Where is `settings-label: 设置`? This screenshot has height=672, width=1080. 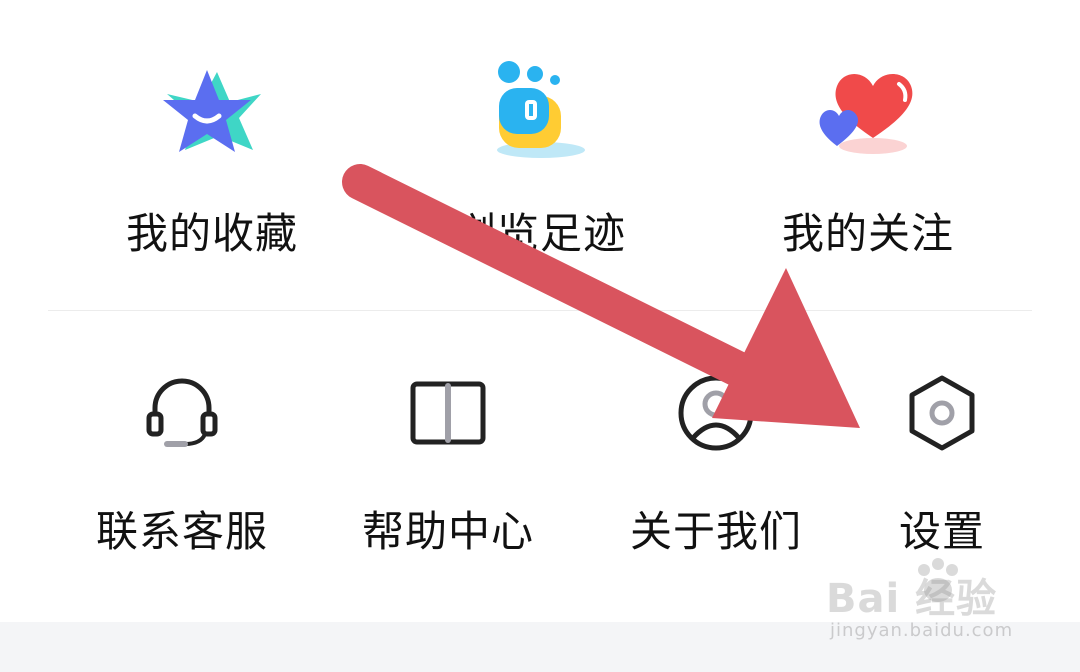
settings-label: 设置 is located at coordinates (941, 531).